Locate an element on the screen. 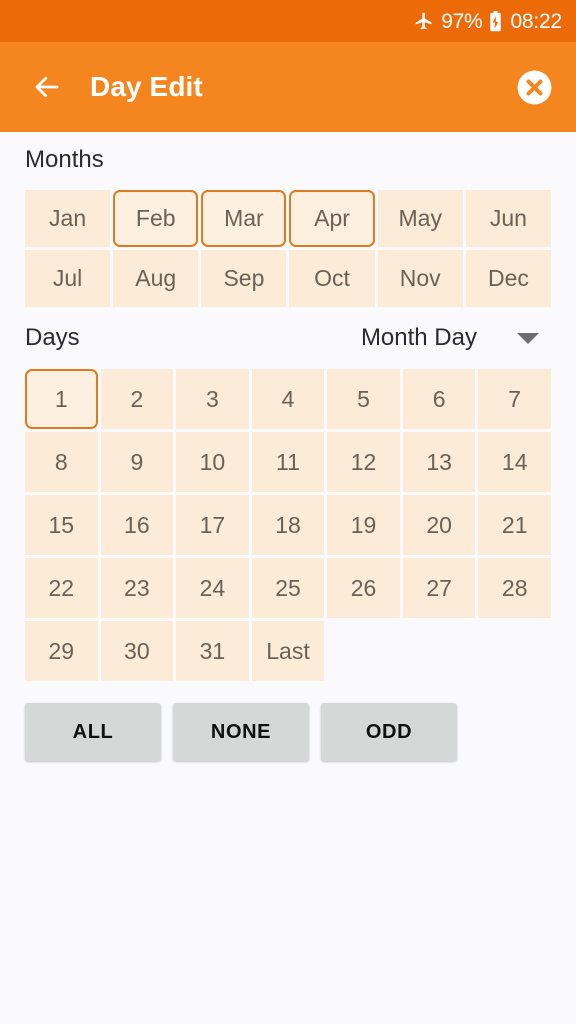  day-cell-26: 26 is located at coordinates (363, 588).